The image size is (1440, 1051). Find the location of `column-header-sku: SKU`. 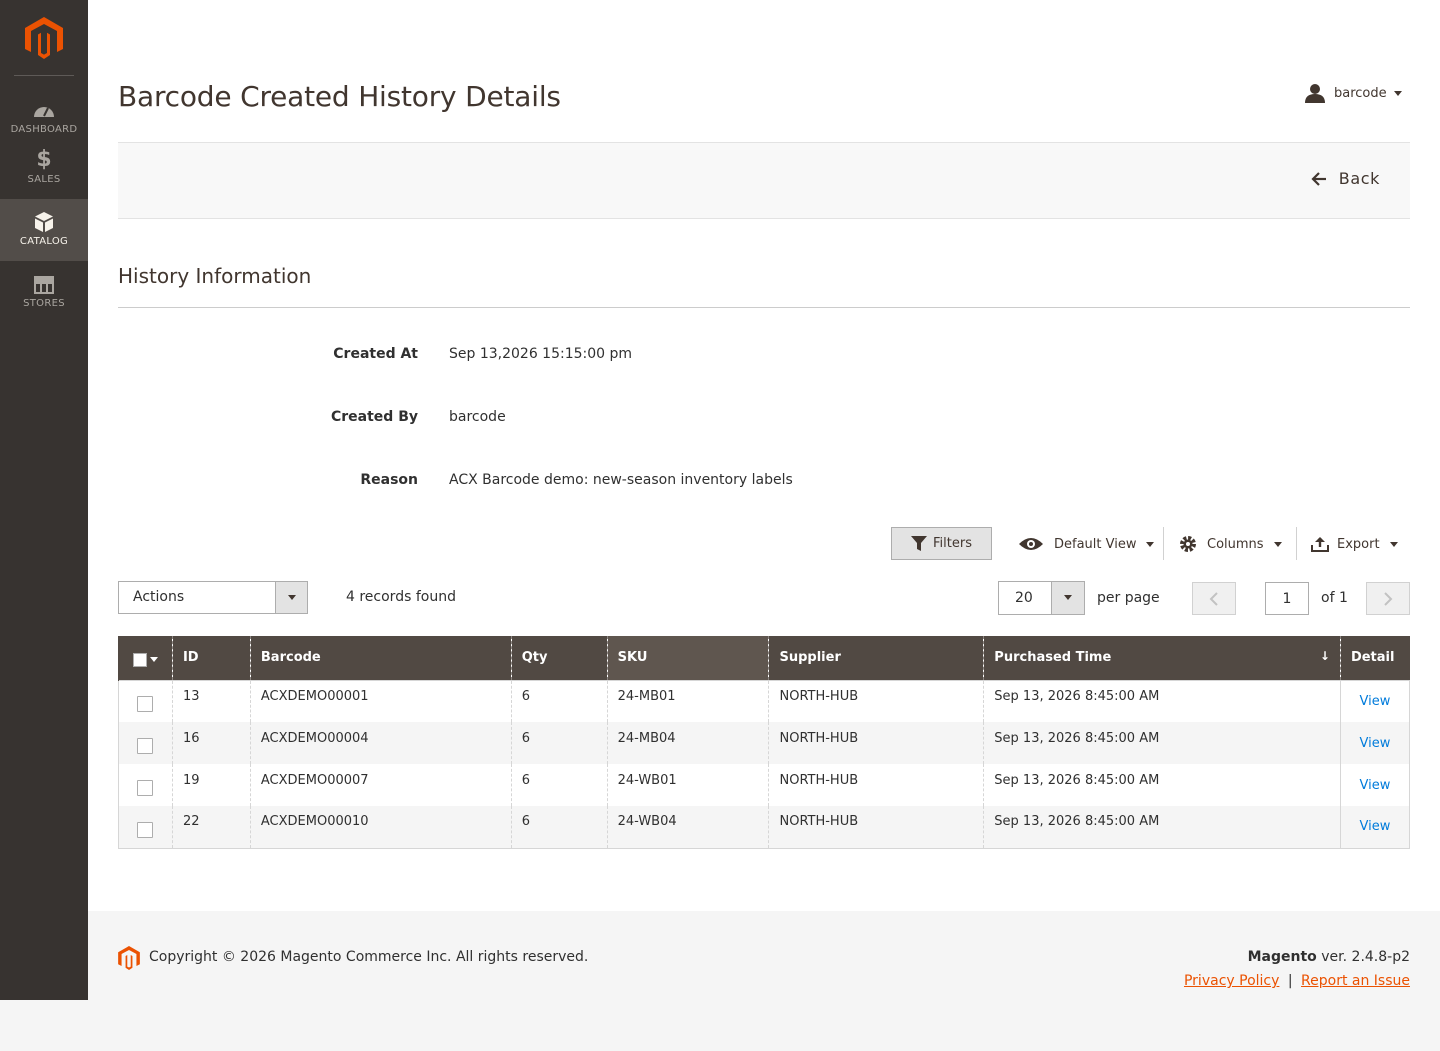

column-header-sku: SKU is located at coordinates (687, 658).